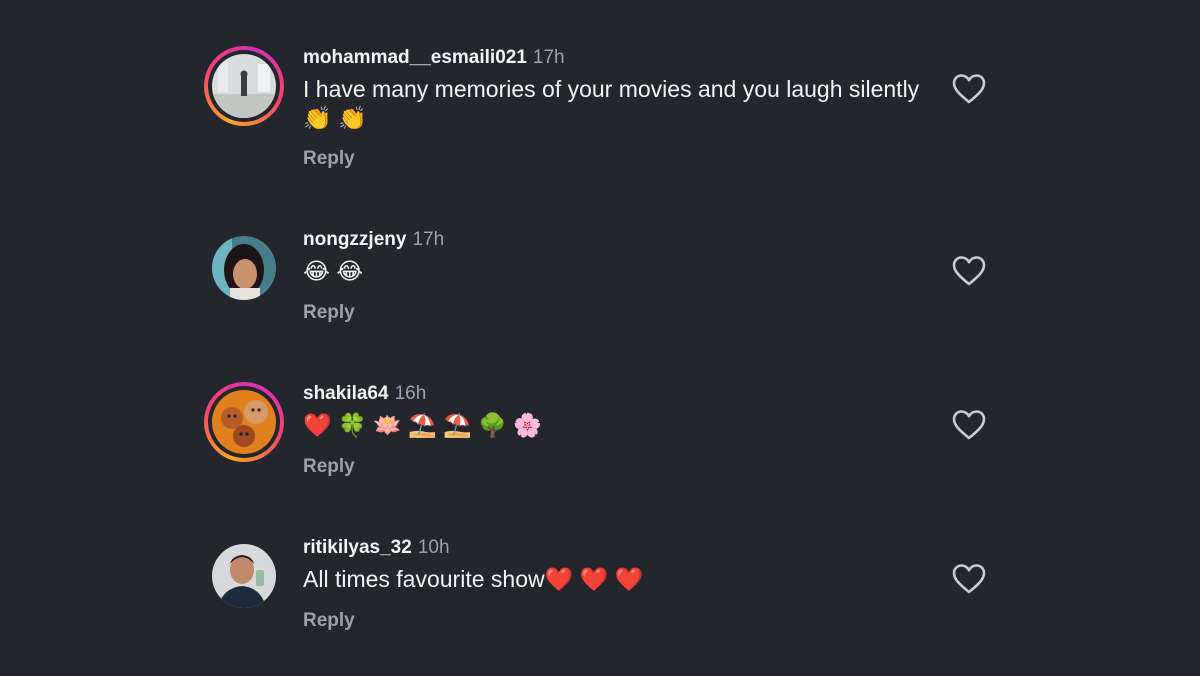 The width and height of the screenshot is (1200, 676). What do you see at coordinates (599, 452) in the screenshot?
I see `comment-item: shakila64 16h ❤️ 🍀 🪷 ⛱️ ⛱️ 🌳 🌸 Reply` at bounding box center [599, 452].